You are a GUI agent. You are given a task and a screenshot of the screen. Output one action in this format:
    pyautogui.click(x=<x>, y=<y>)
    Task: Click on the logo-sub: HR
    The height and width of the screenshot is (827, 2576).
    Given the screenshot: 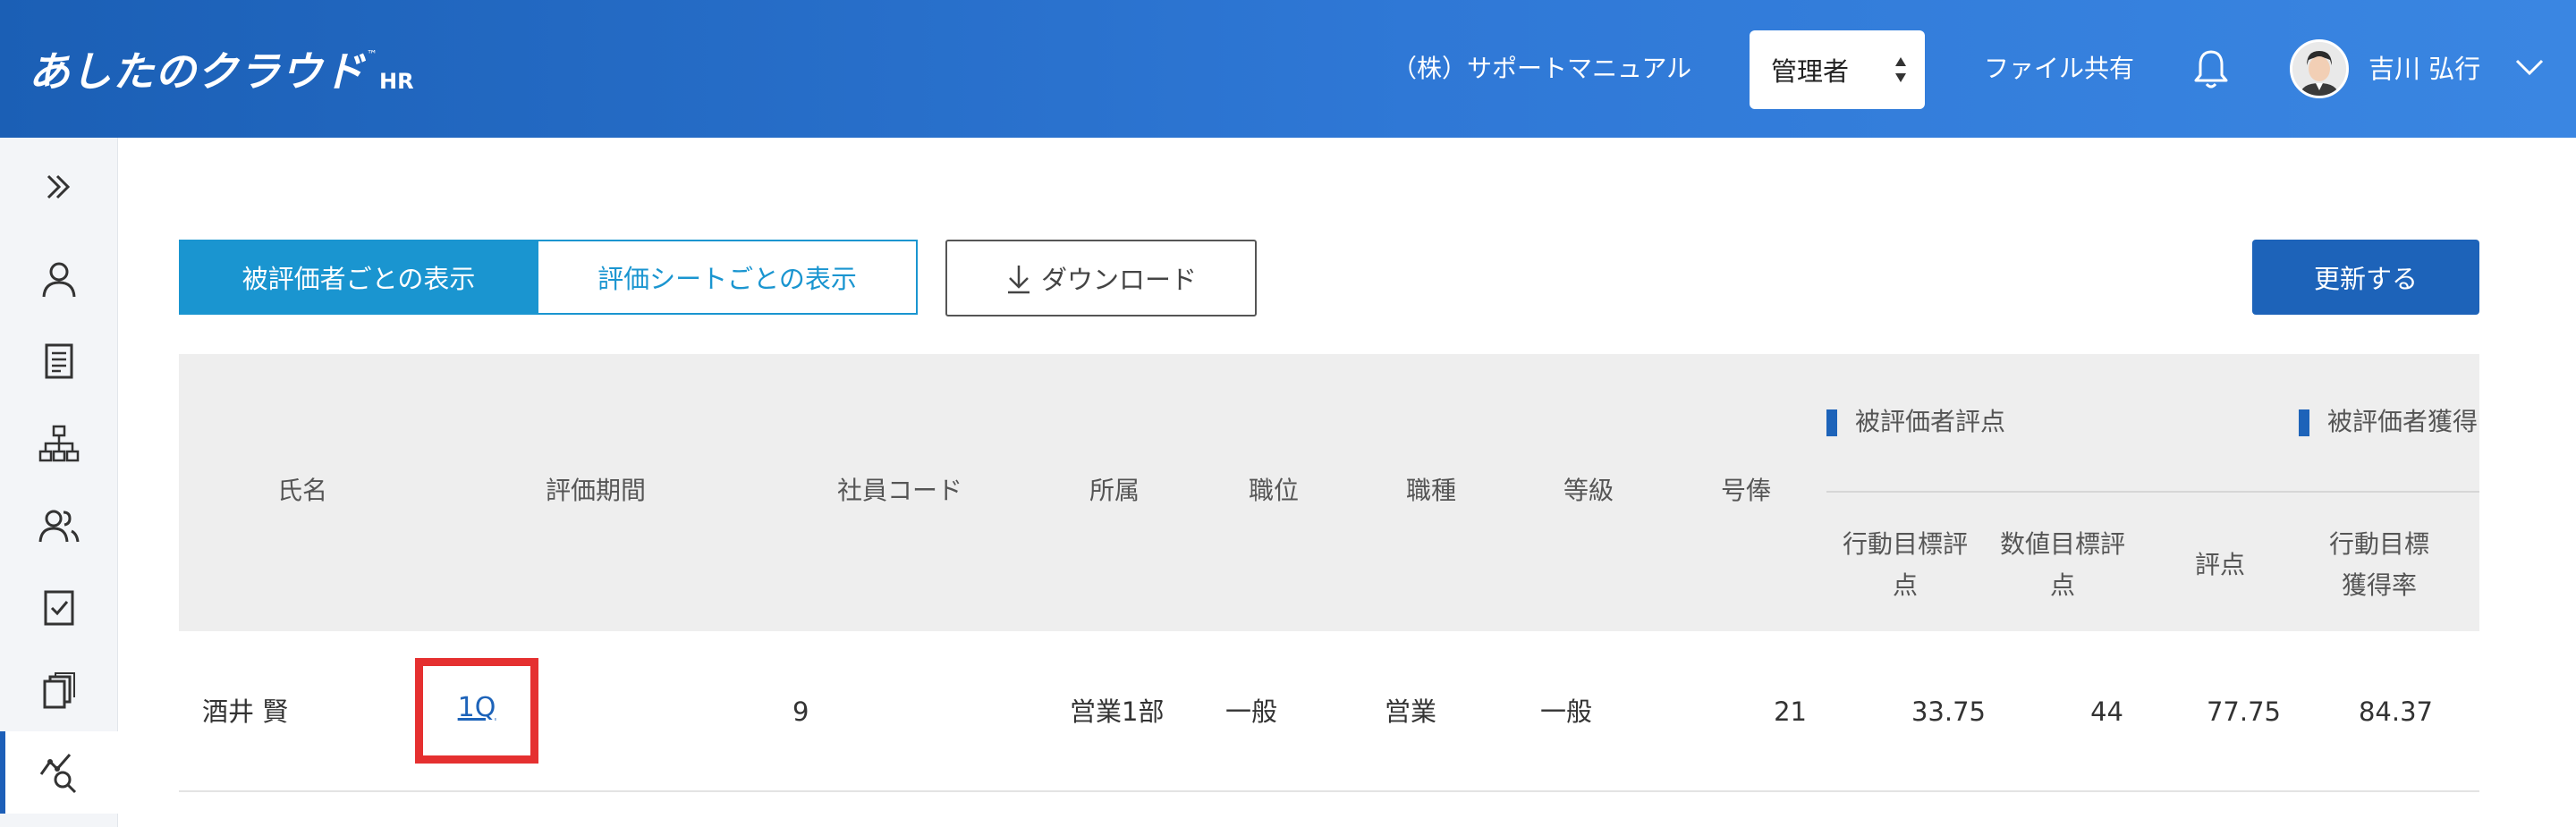 What is the action you would take?
    pyautogui.click(x=396, y=82)
    